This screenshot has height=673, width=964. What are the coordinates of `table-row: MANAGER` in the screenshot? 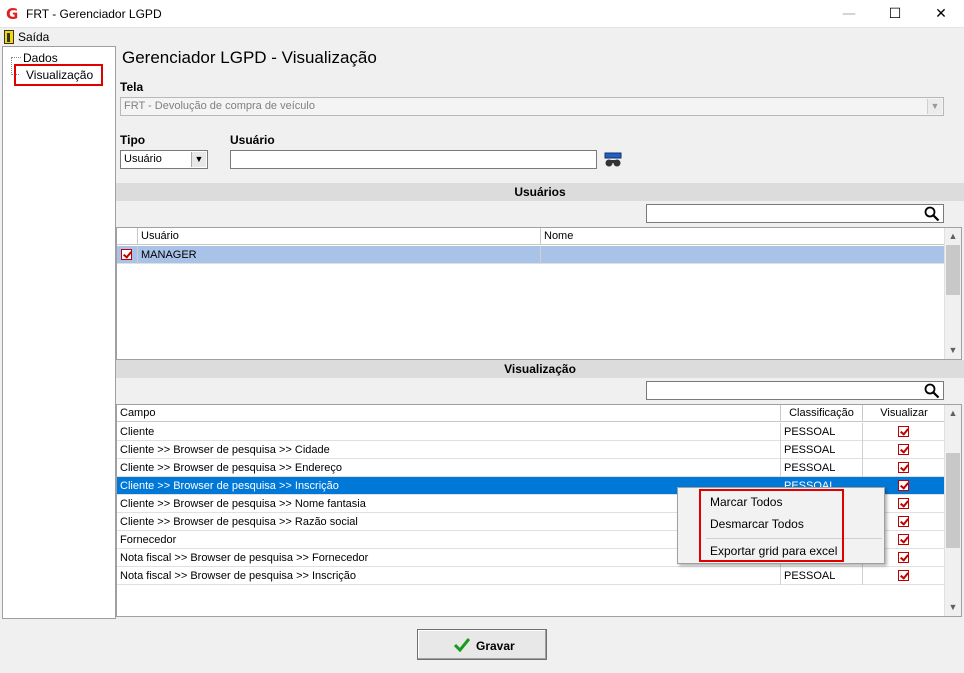 It's located at (531, 255).